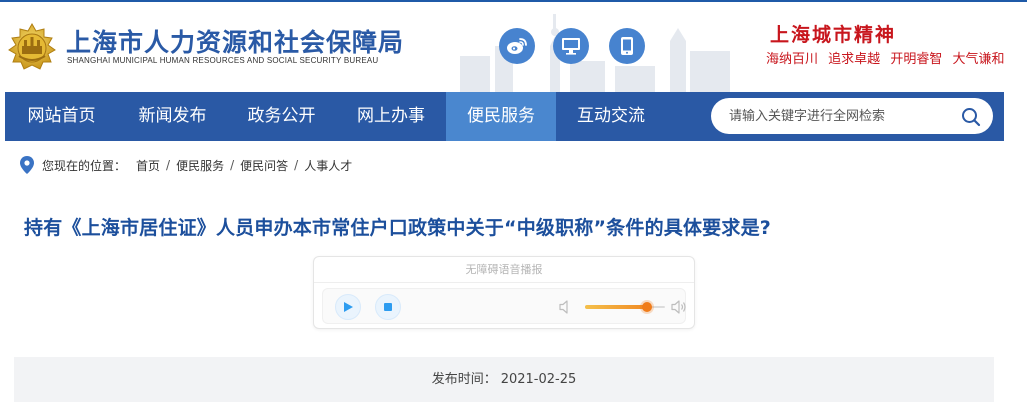 The height and width of the screenshot is (415, 1027). What do you see at coordinates (504, 270) in the screenshot?
I see `player-heading: 无障碍语音播报` at bounding box center [504, 270].